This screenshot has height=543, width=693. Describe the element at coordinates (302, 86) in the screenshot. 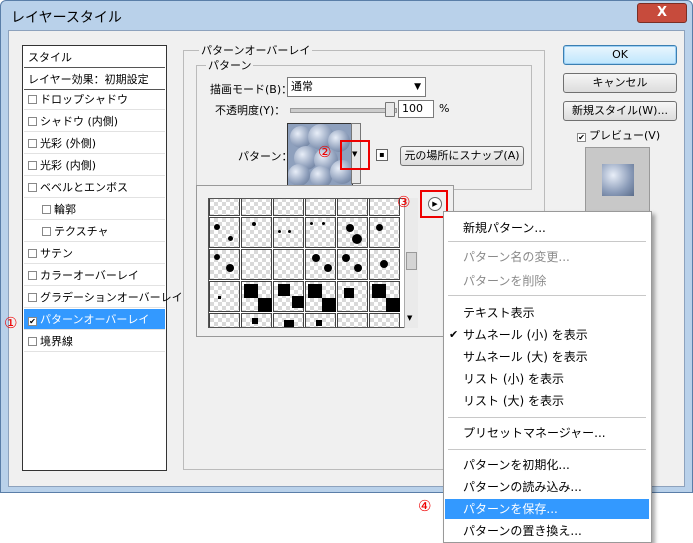

I see `blend-mode-value: 通常` at that location.